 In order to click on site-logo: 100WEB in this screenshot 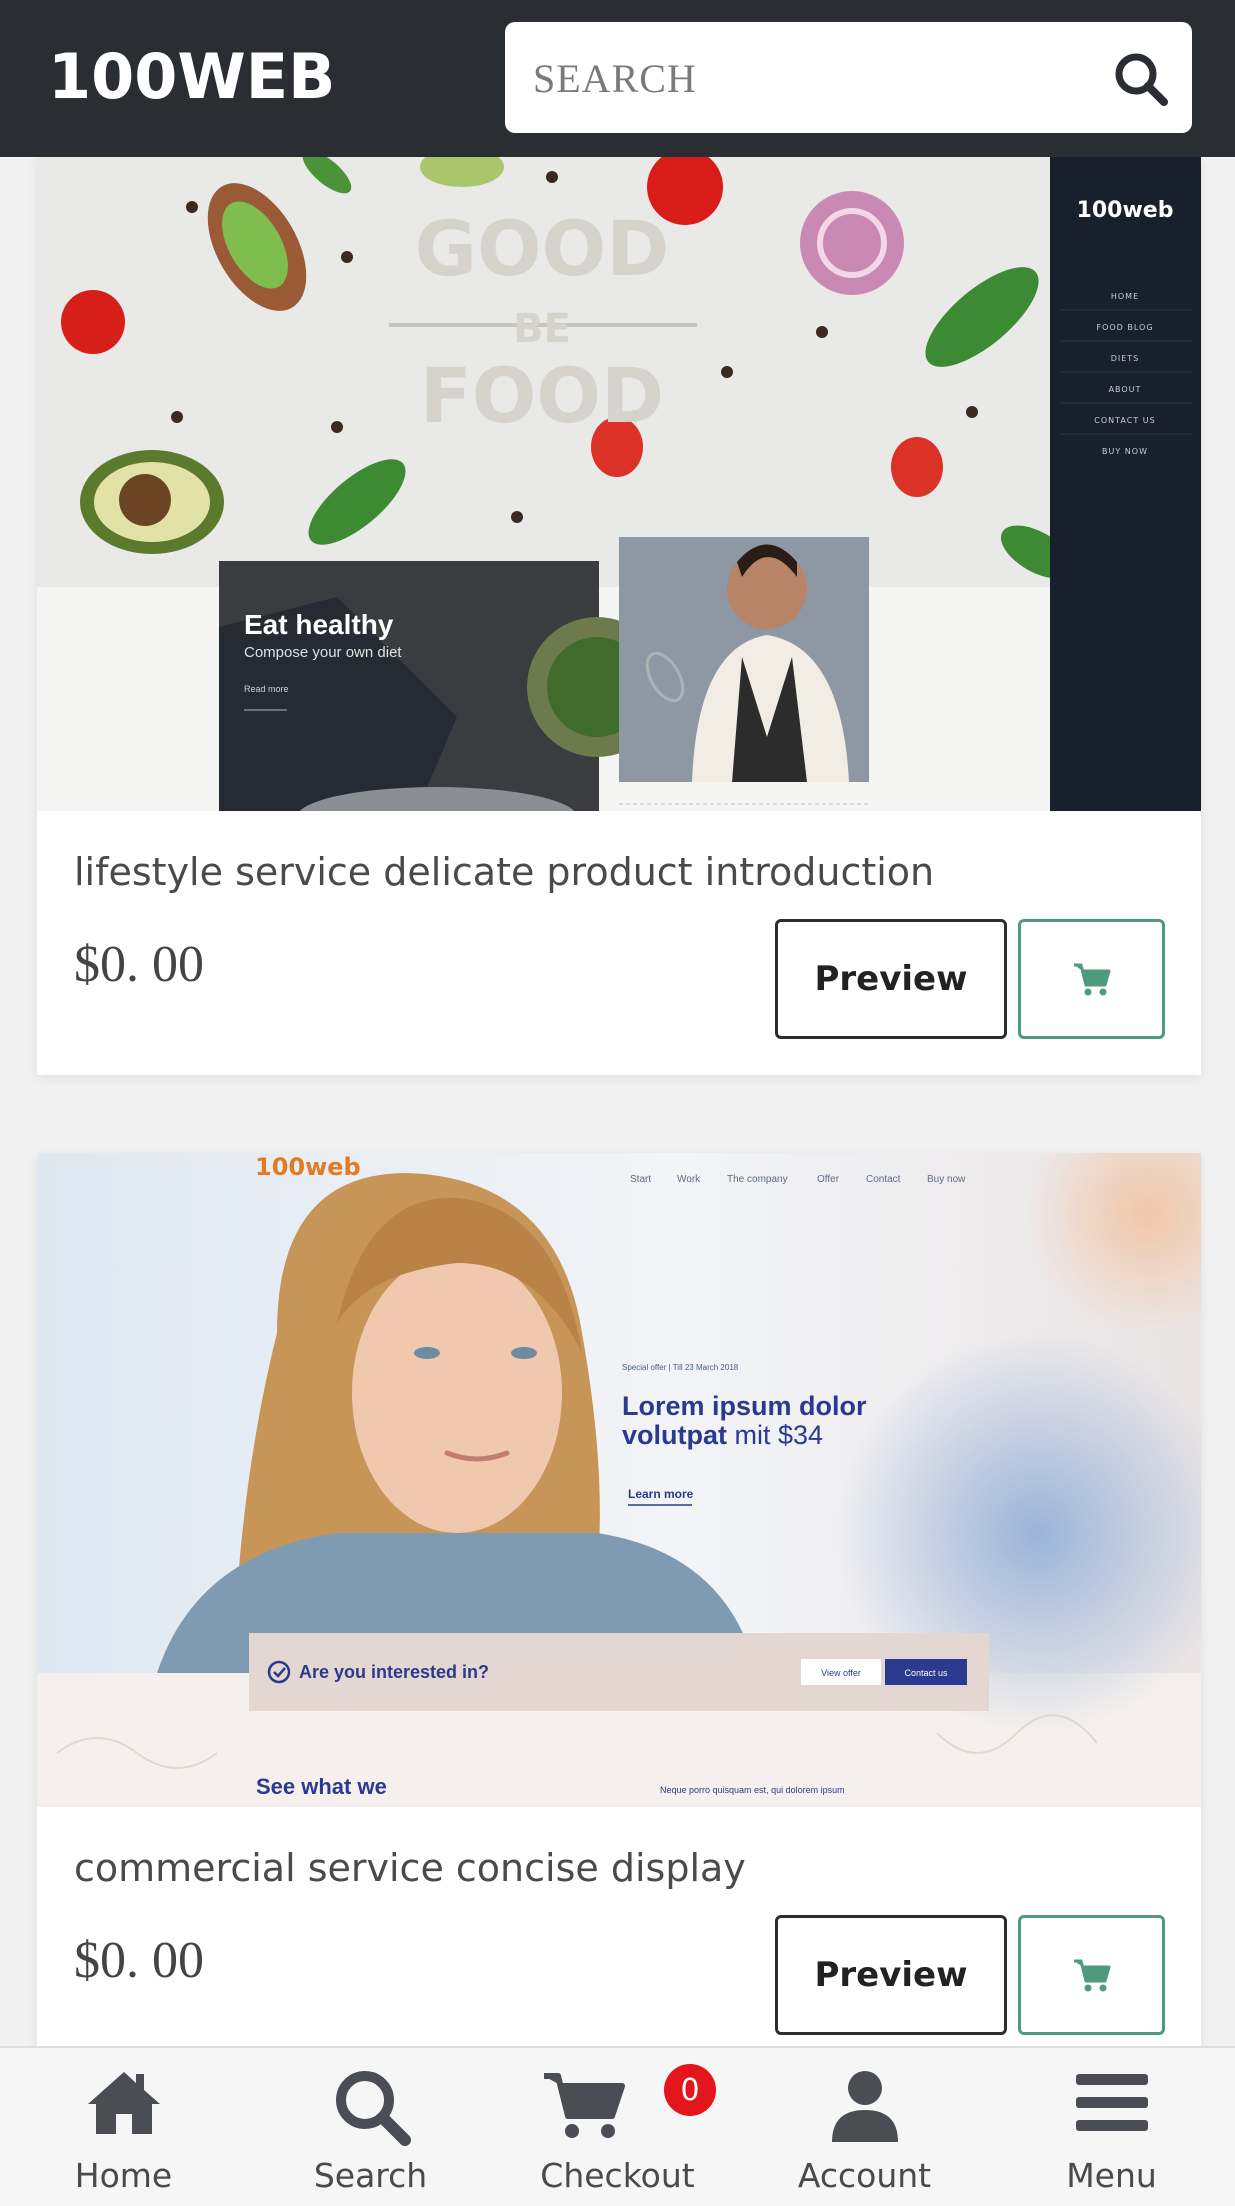, I will do `click(191, 76)`.